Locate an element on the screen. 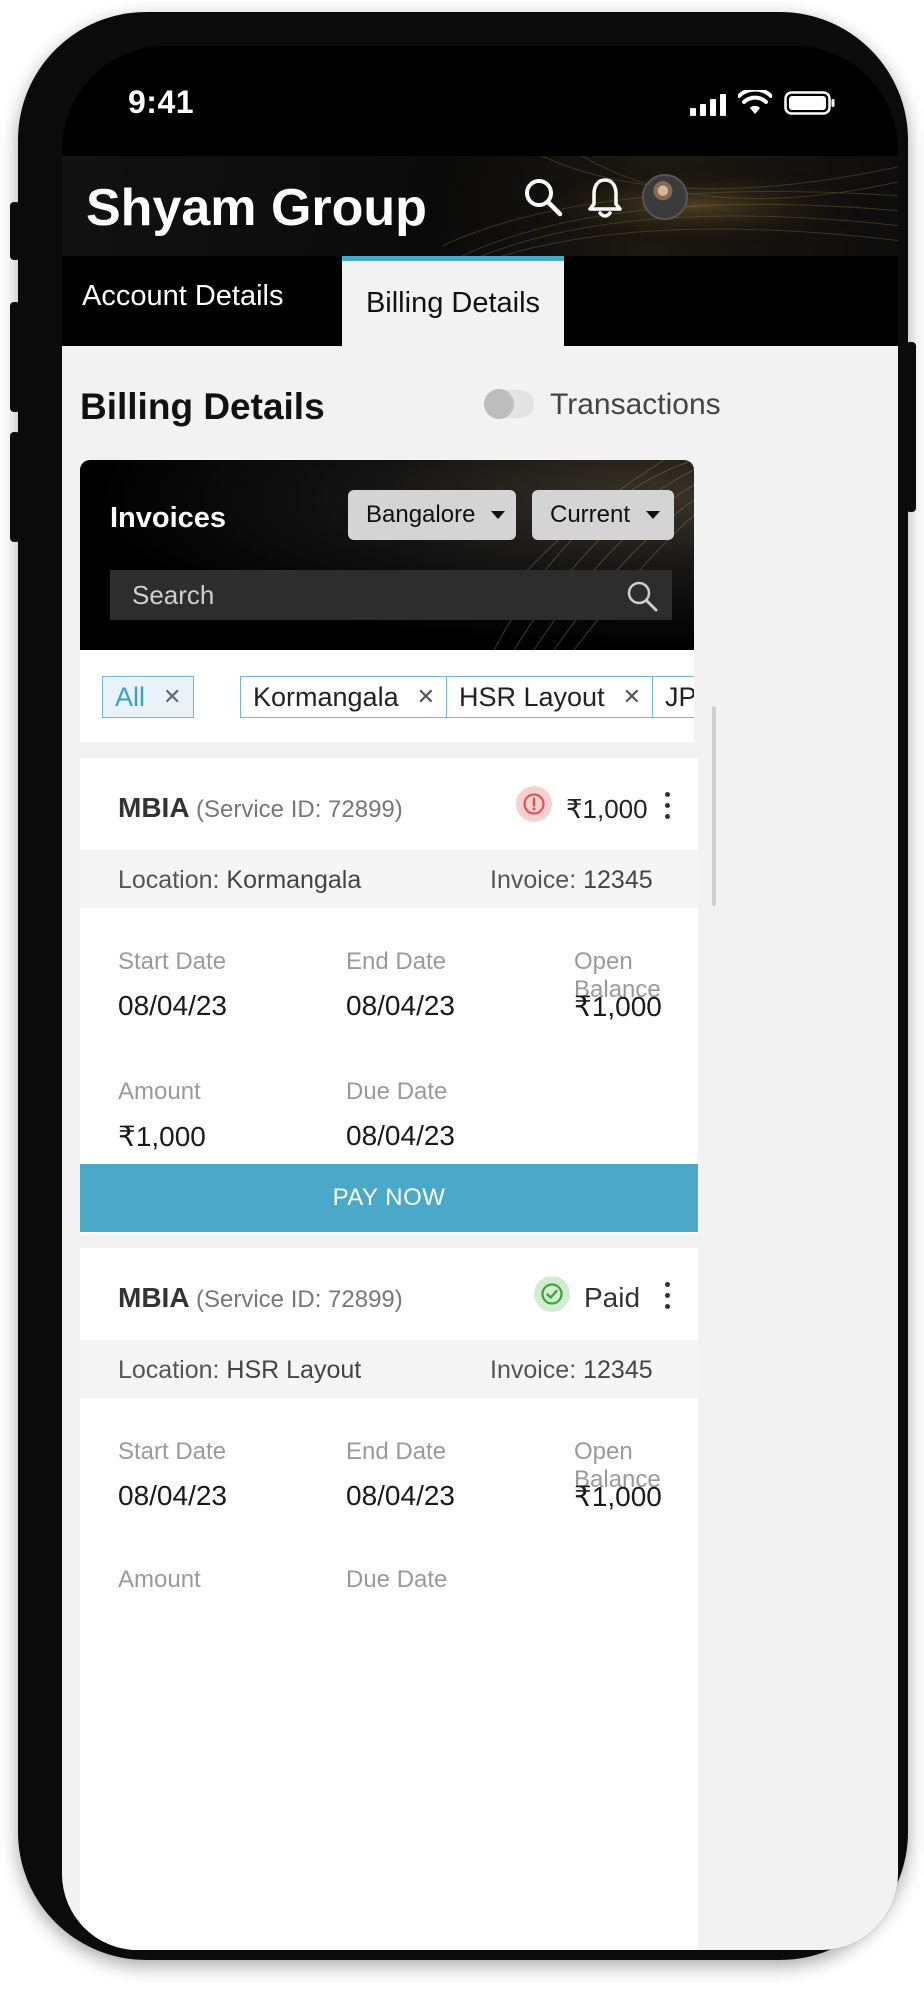 The width and height of the screenshot is (924, 2000). invoice-search is located at coordinates (391, 595).